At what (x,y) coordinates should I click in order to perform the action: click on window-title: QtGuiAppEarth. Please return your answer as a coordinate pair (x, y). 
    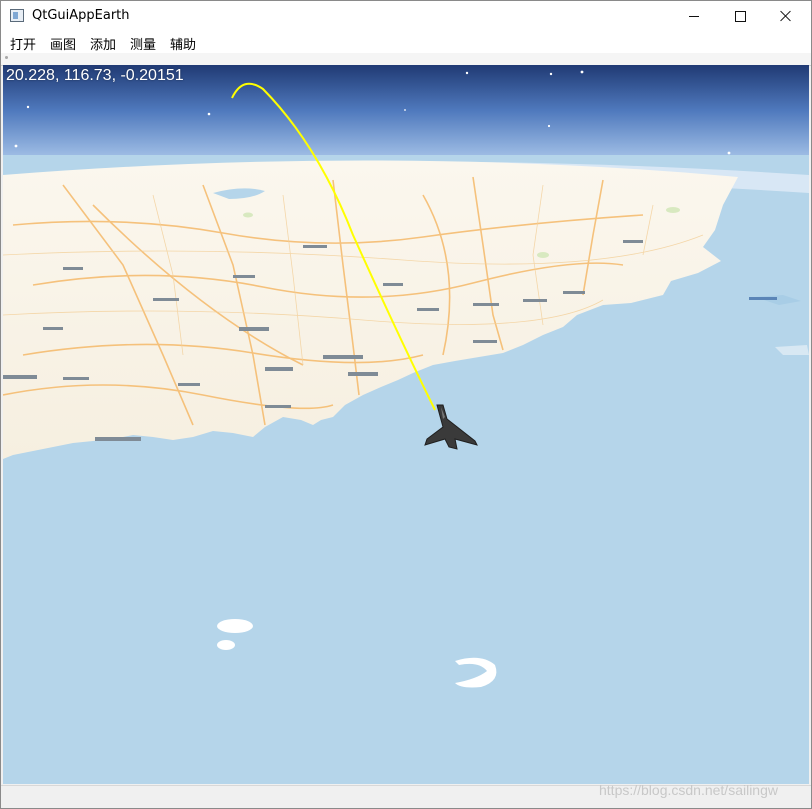
    Looking at the image, I should click on (81, 15).